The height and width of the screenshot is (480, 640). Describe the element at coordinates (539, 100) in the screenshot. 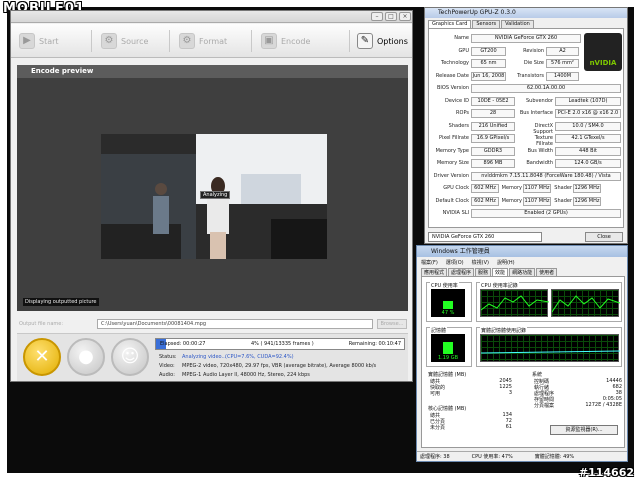

I see `gpuz-field-label: Subvendor` at that location.